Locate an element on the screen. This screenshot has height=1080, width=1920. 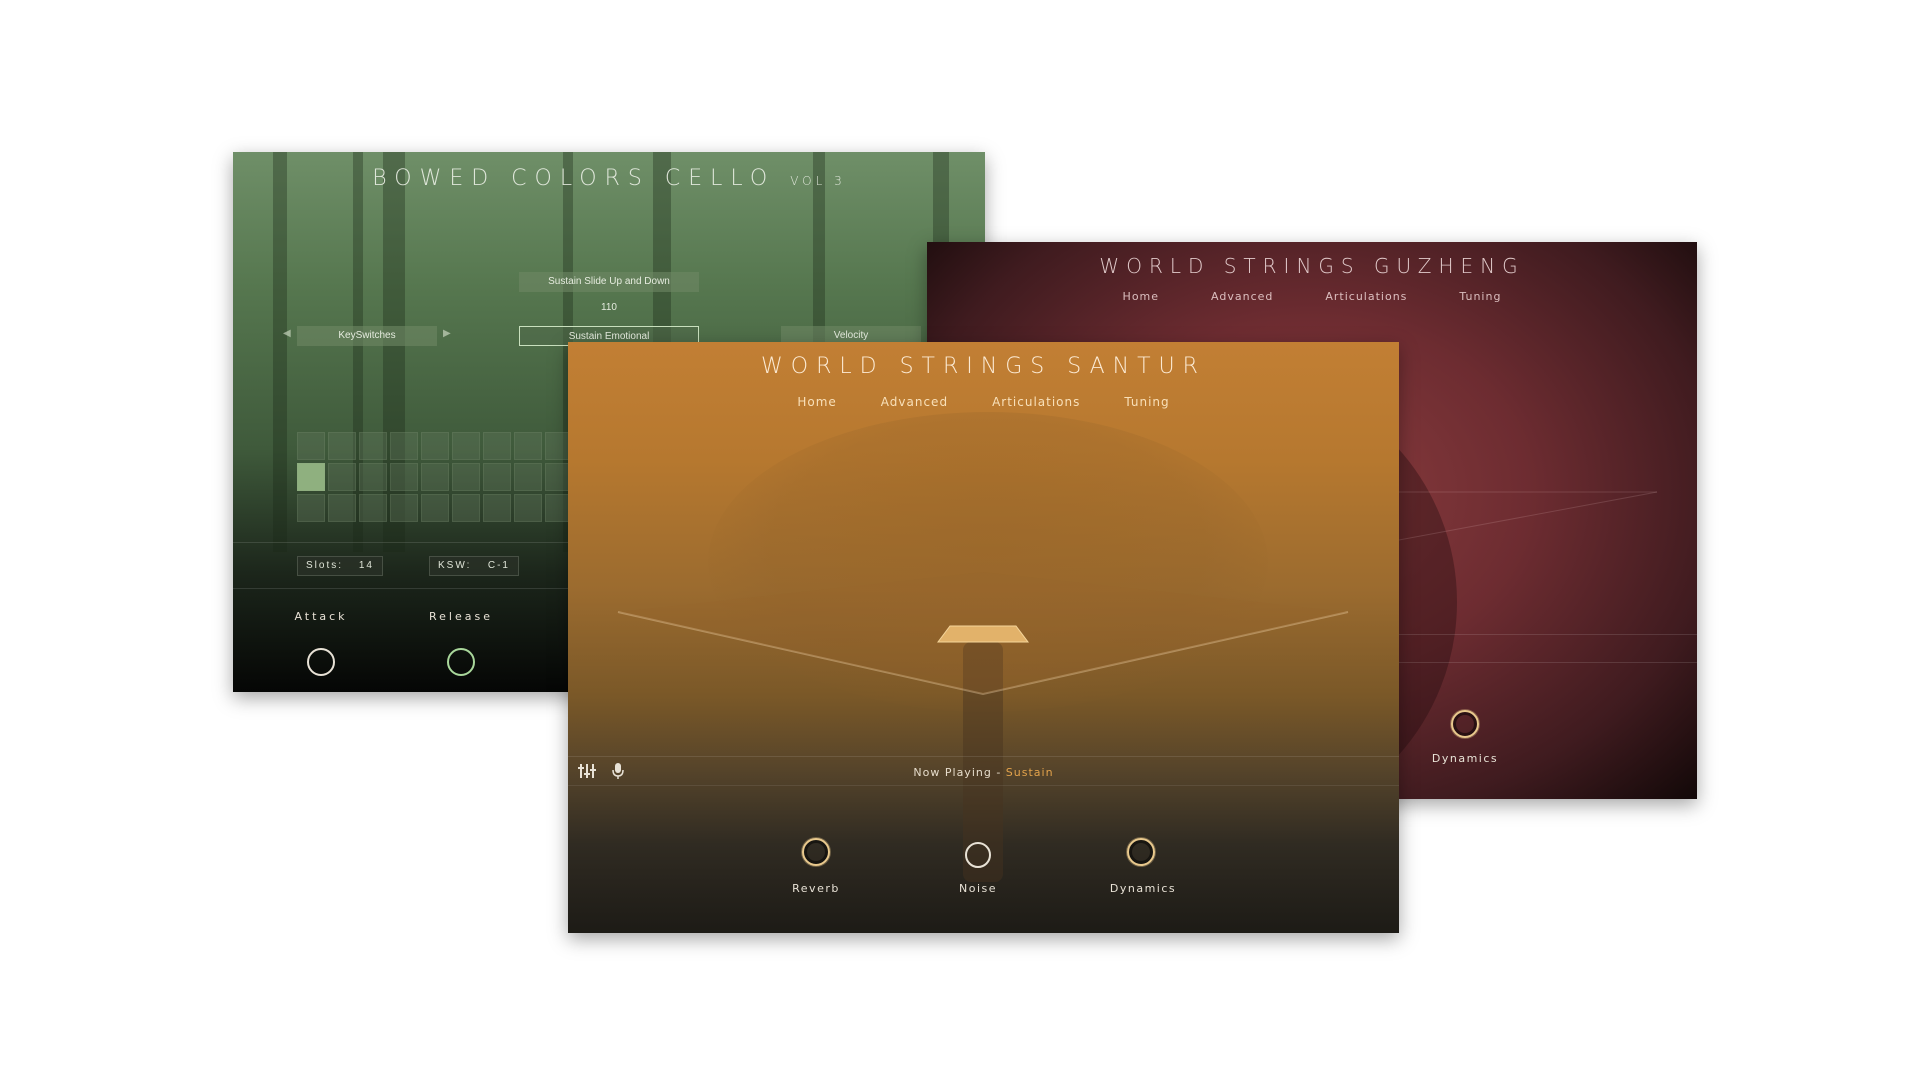
slots-field: Slots: 14 is located at coordinates (340, 566).